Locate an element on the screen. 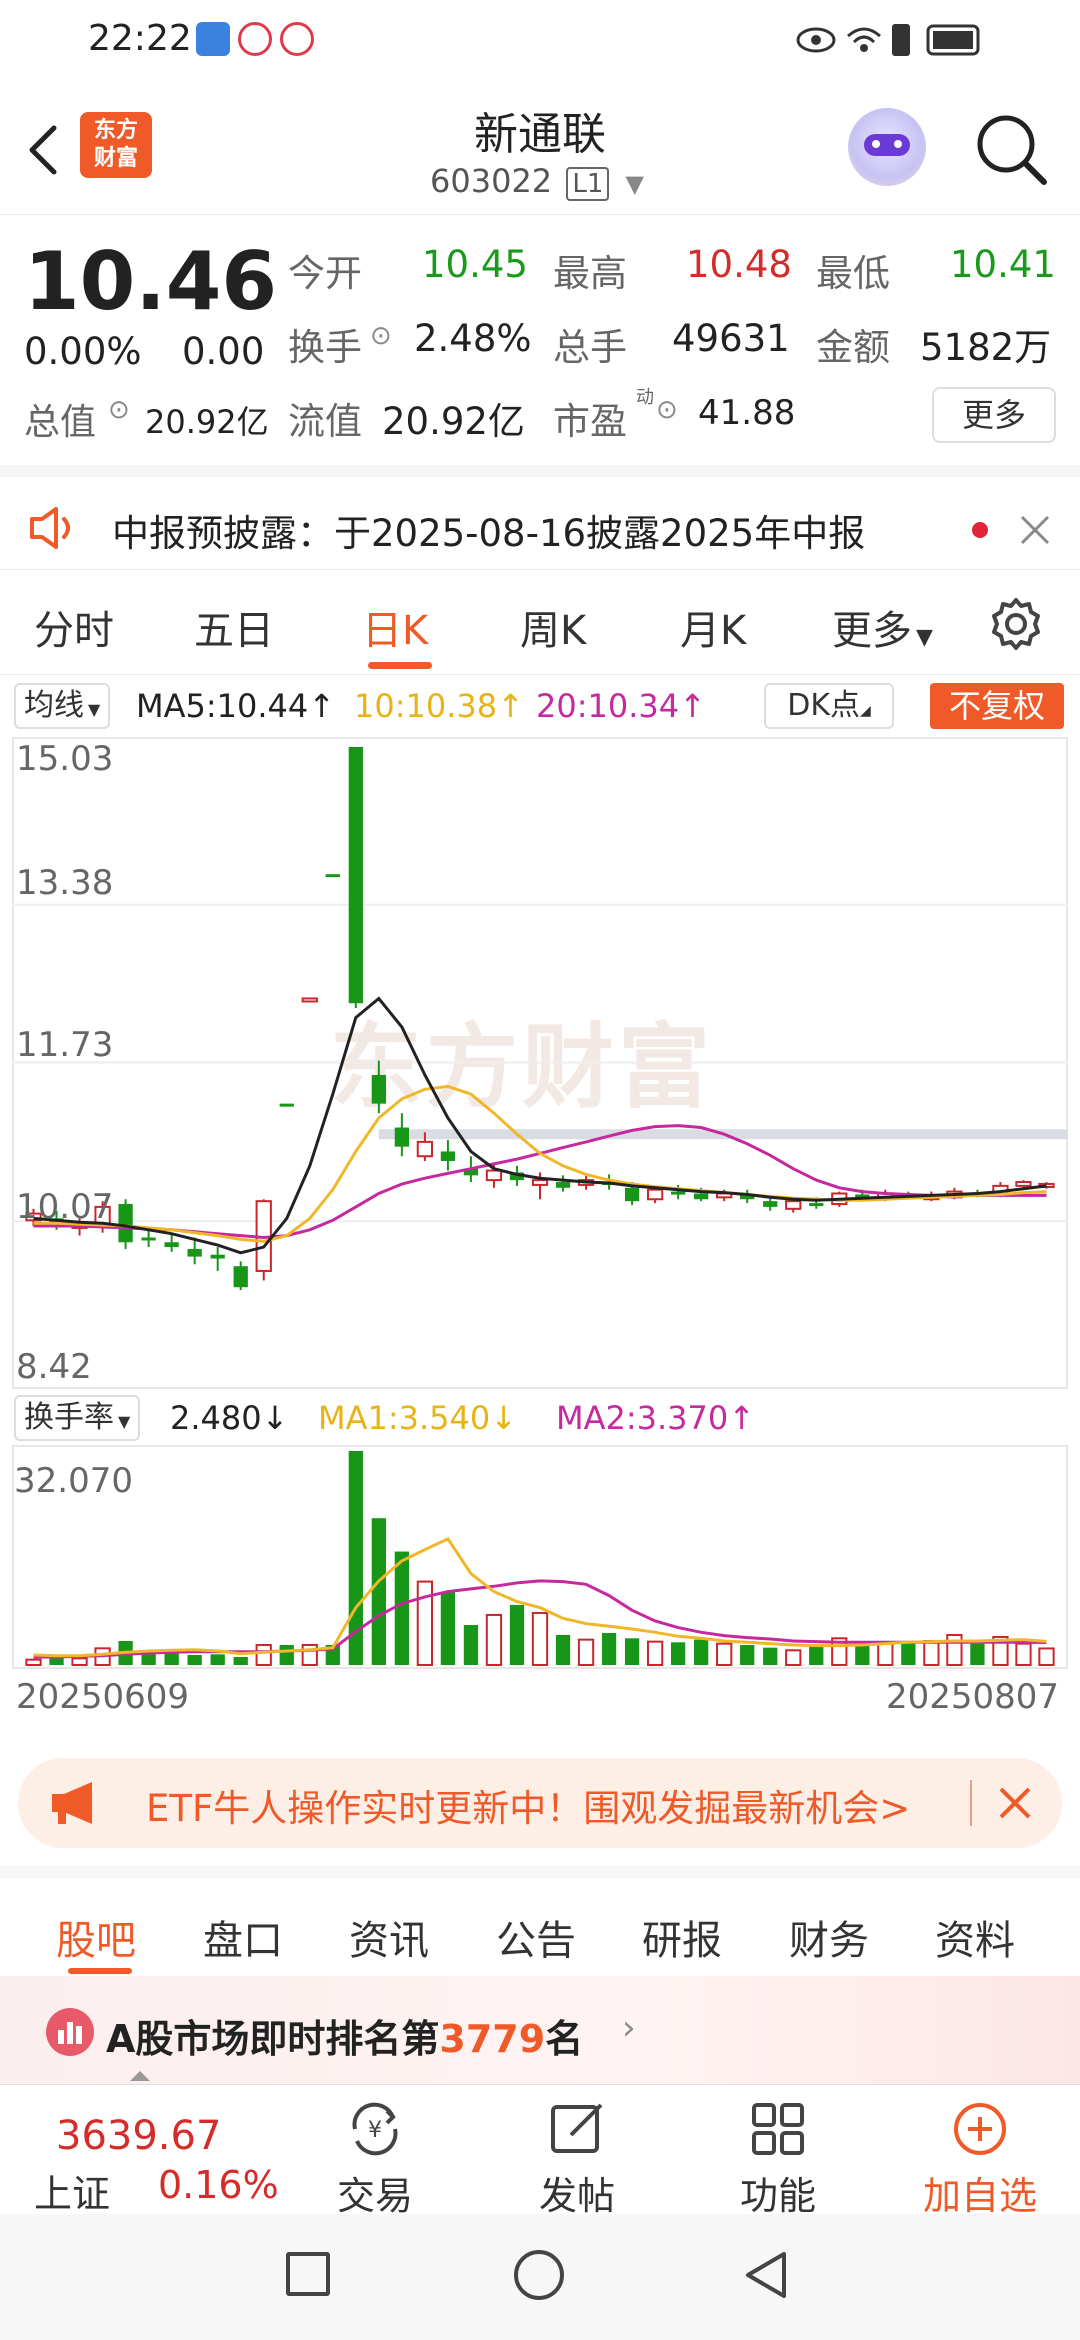  high-label: 最高 is located at coordinates (590, 273).